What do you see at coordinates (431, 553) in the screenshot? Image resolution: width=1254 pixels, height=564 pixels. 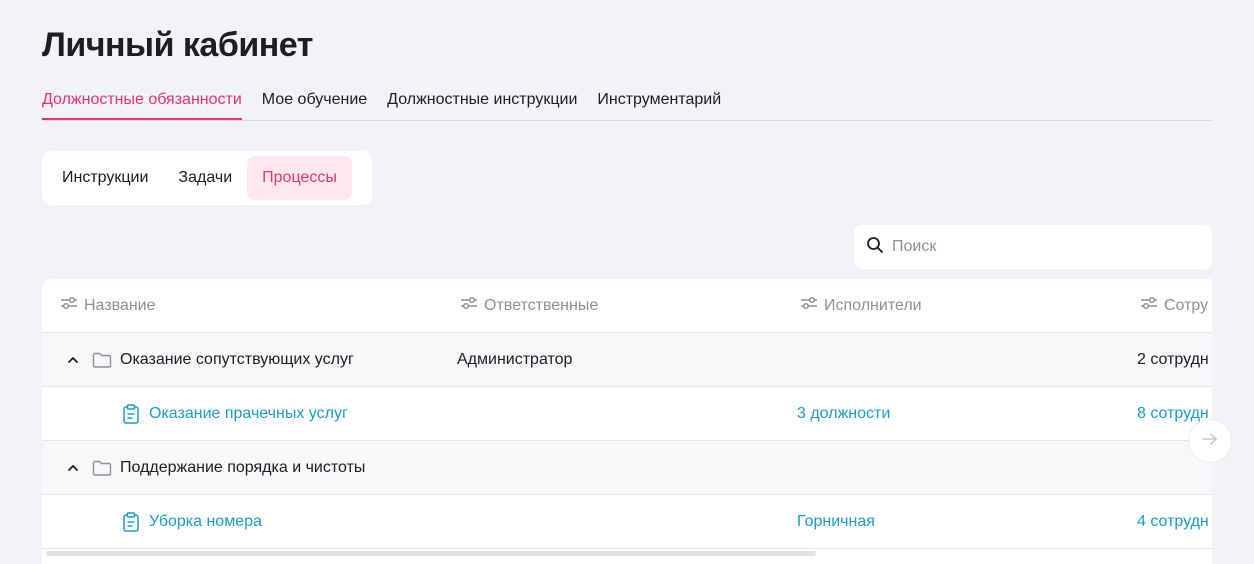 I see `horizontal-scrollbar` at bounding box center [431, 553].